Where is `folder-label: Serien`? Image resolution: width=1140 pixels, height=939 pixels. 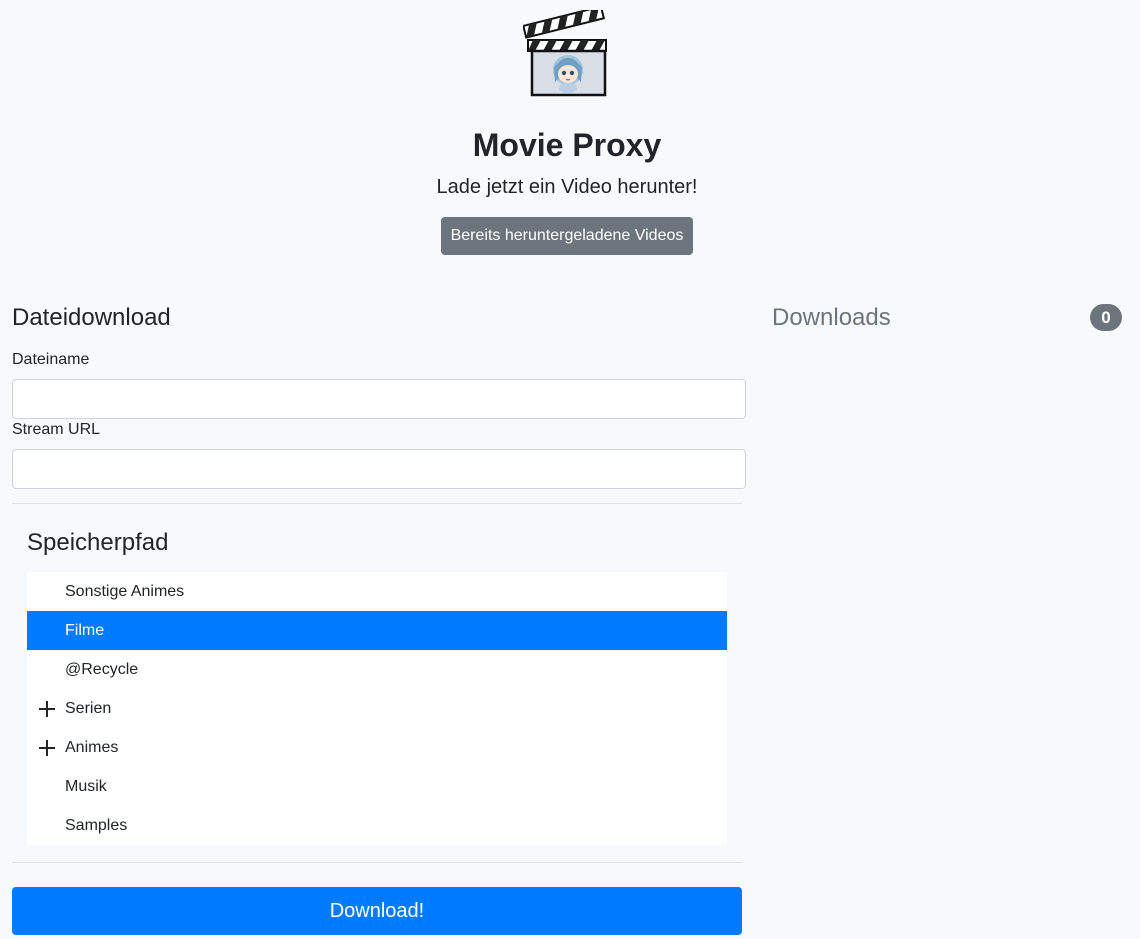 folder-label: Serien is located at coordinates (88, 708).